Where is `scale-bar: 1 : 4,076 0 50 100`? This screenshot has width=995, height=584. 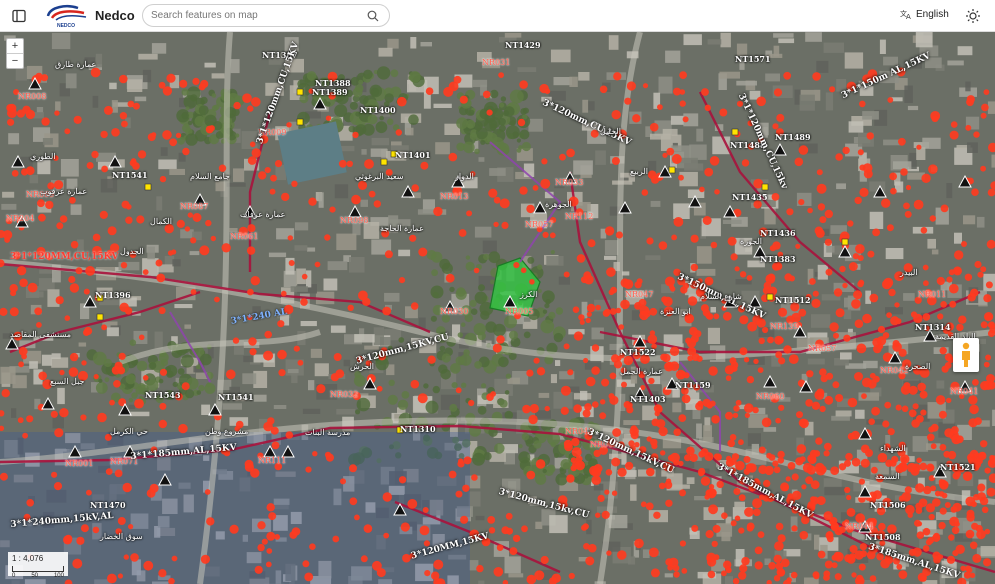
scale-bar: 1 : 4,076 0 50 100 is located at coordinates (38, 565).